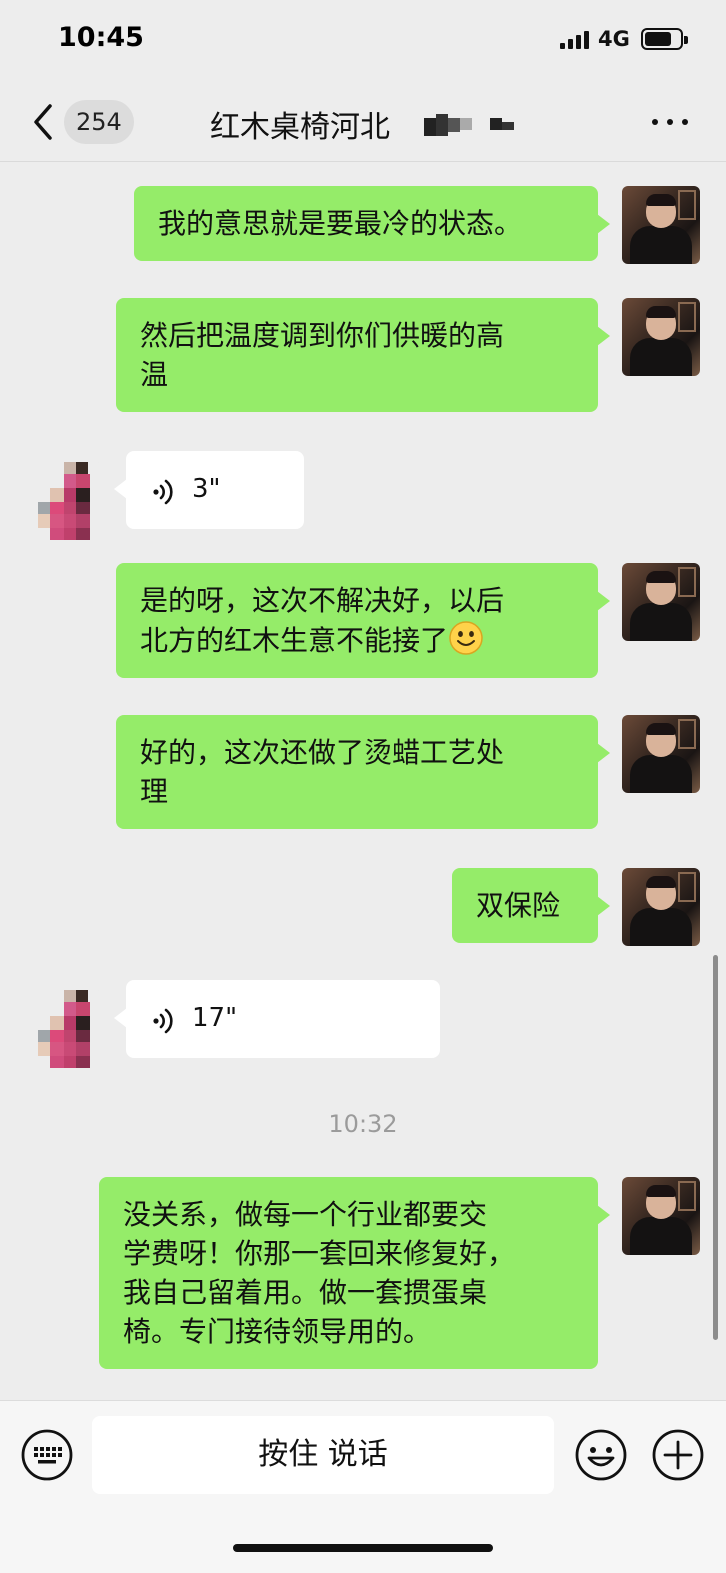  Describe the element at coordinates (340, 223) in the screenshot. I see `message-text: 我的意思就是要最冷的状态。` at that location.